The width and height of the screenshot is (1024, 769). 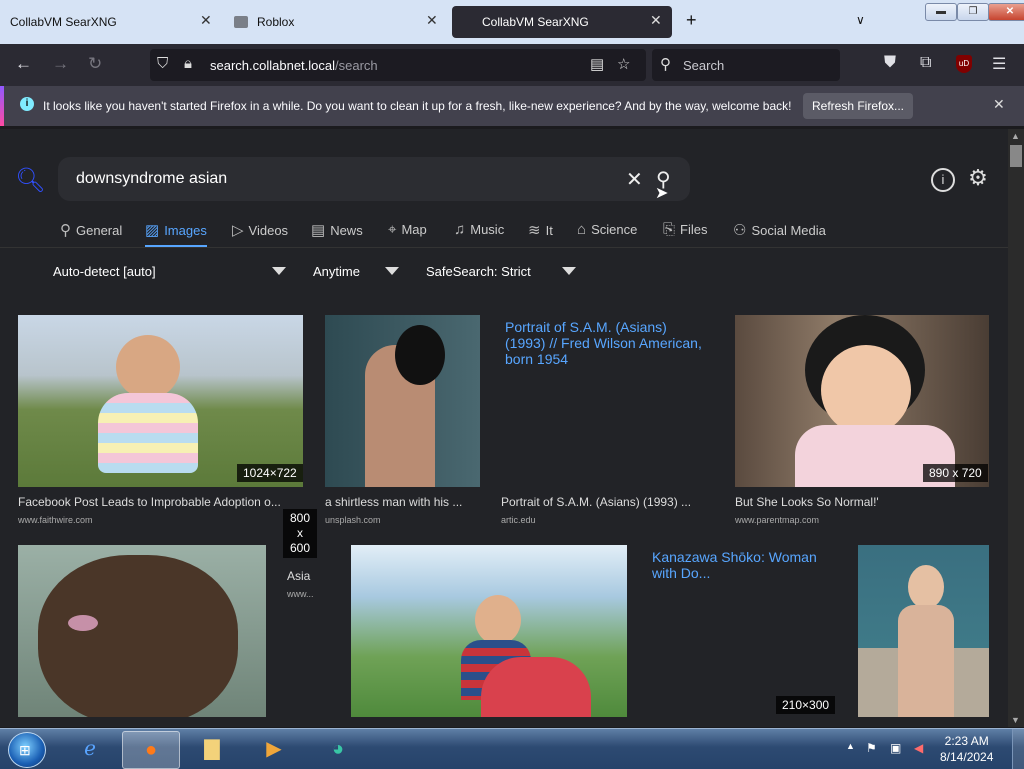 I want to click on network-icon: ▣, so click(x=895, y=748).